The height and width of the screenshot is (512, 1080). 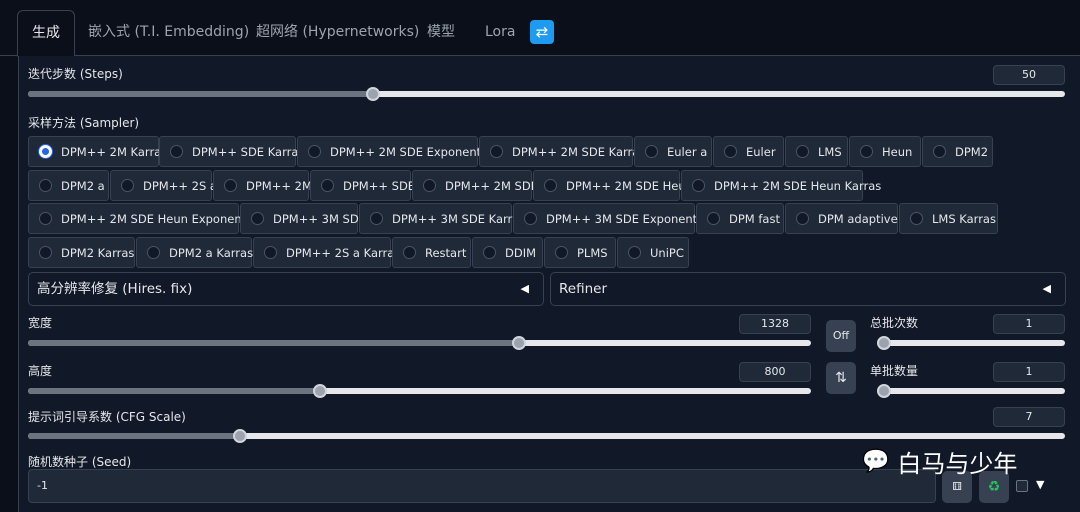 I want to click on refresh-button: ⇄, so click(x=542, y=32).